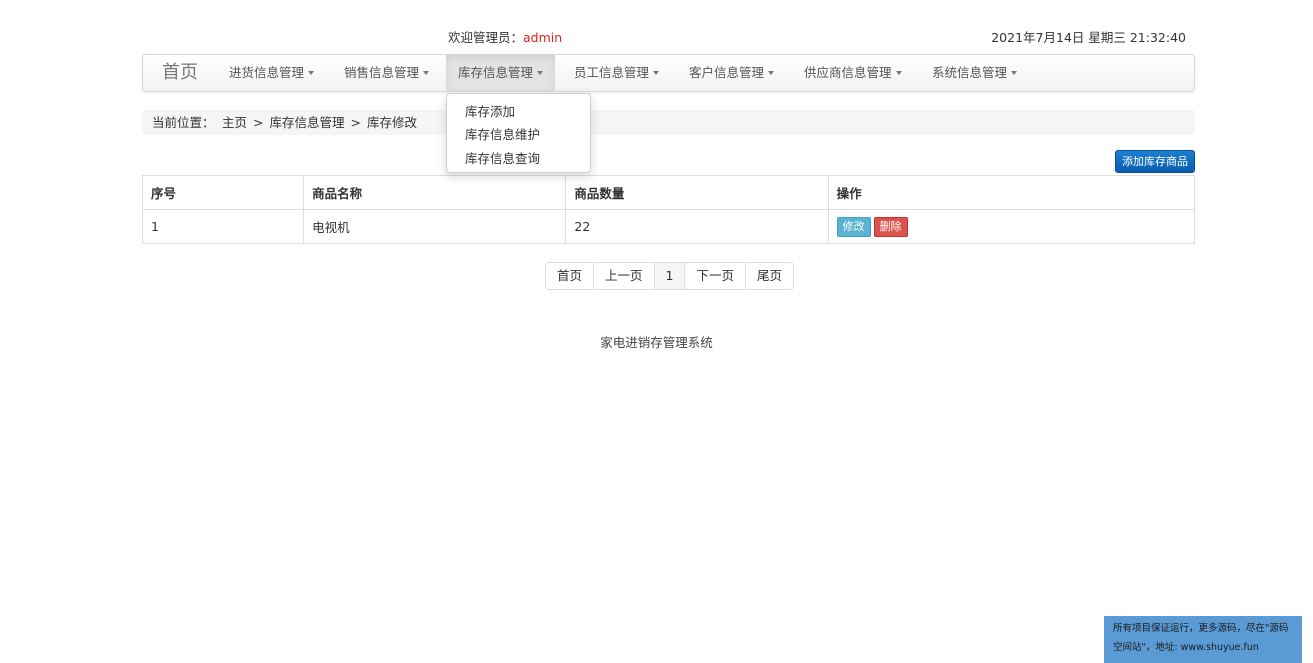 The image size is (1313, 663). What do you see at coordinates (502, 157) in the screenshot?
I see `menu-item-inventory-query: 库存信息查询` at bounding box center [502, 157].